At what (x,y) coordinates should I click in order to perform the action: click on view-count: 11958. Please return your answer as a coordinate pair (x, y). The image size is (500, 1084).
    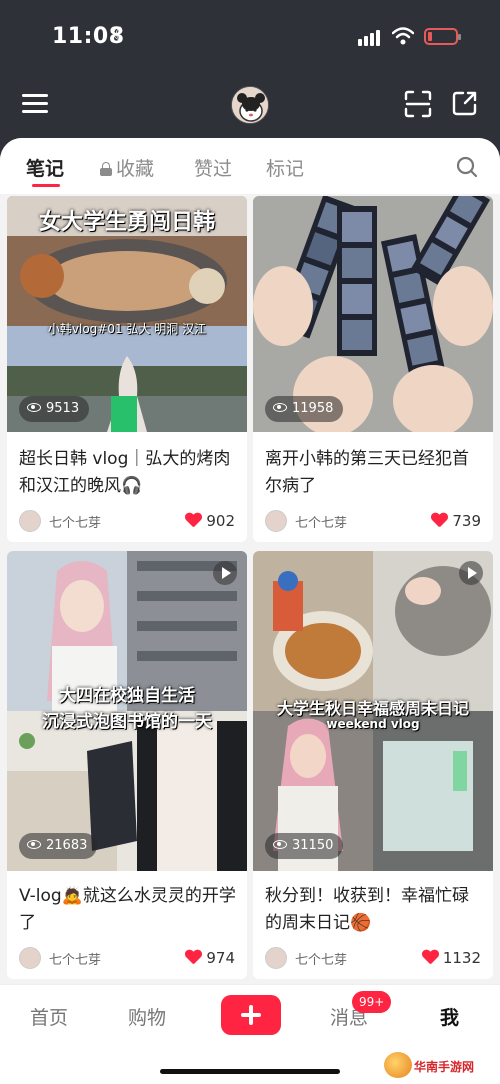
    Looking at the image, I should click on (304, 409).